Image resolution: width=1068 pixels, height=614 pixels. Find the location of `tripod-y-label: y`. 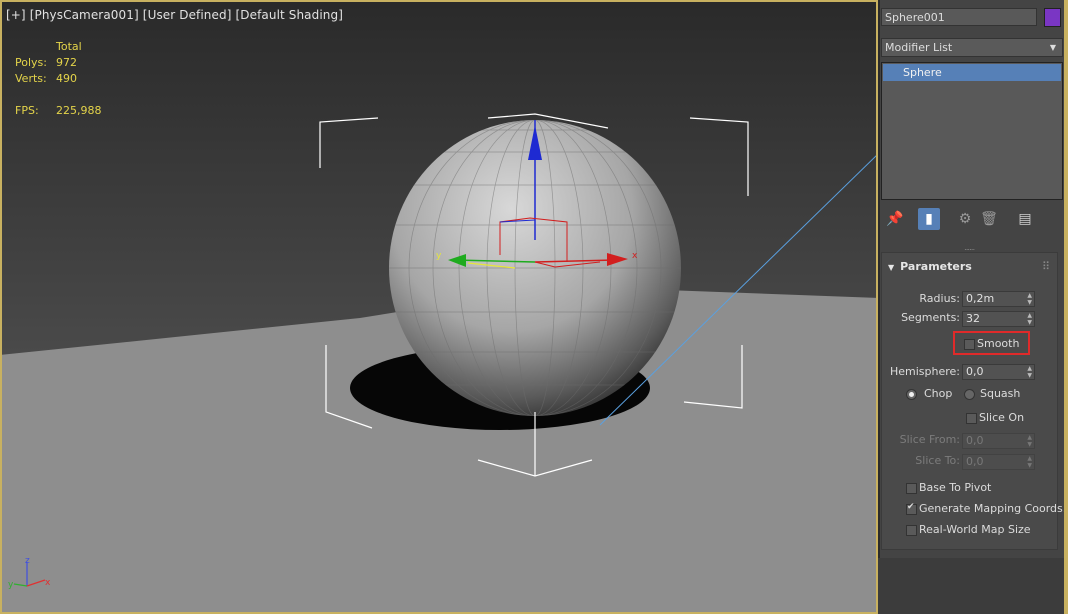

tripod-y-label: y is located at coordinates (11, 585).